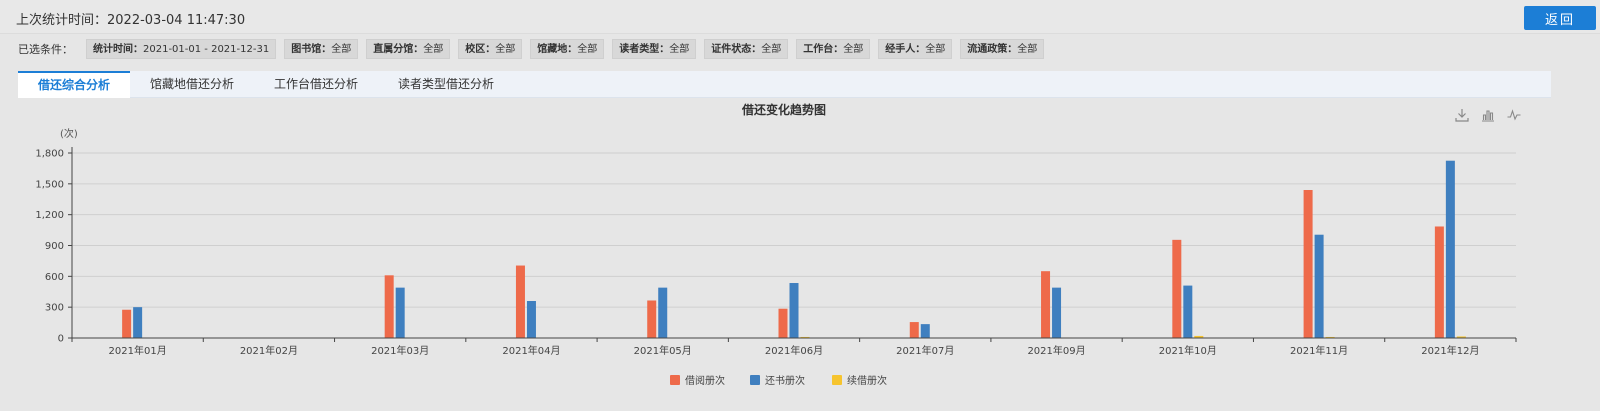 The width and height of the screenshot is (1600, 411). What do you see at coordinates (54, 308) in the screenshot?
I see `y-tick-label: 300` at bounding box center [54, 308].